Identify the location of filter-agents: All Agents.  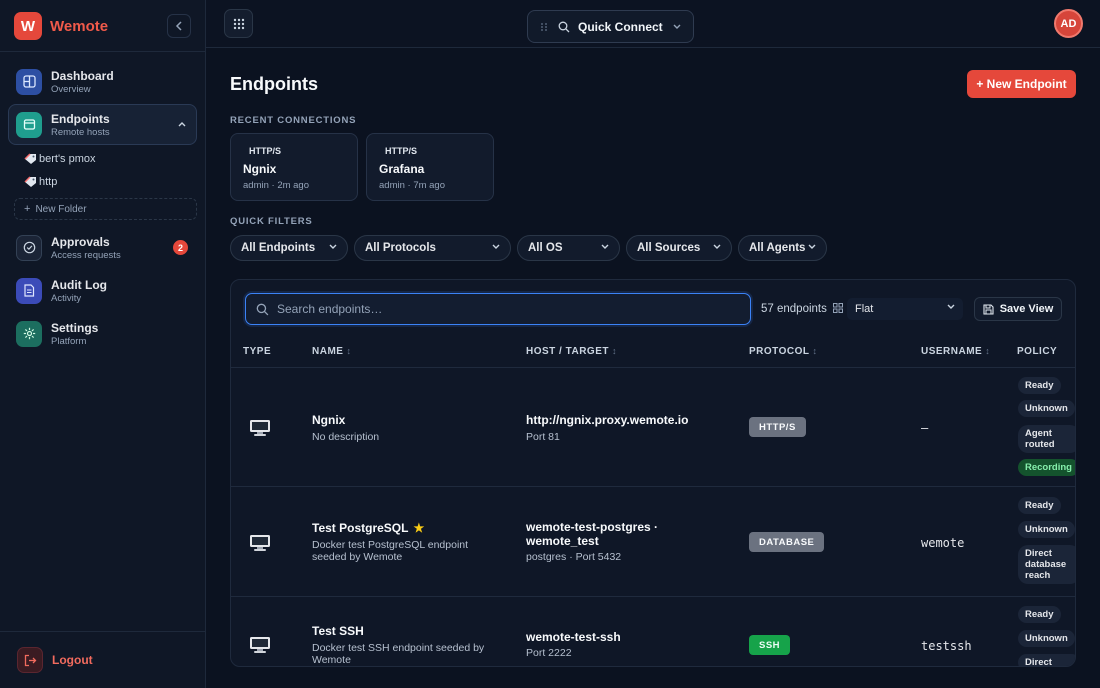
(782, 248).